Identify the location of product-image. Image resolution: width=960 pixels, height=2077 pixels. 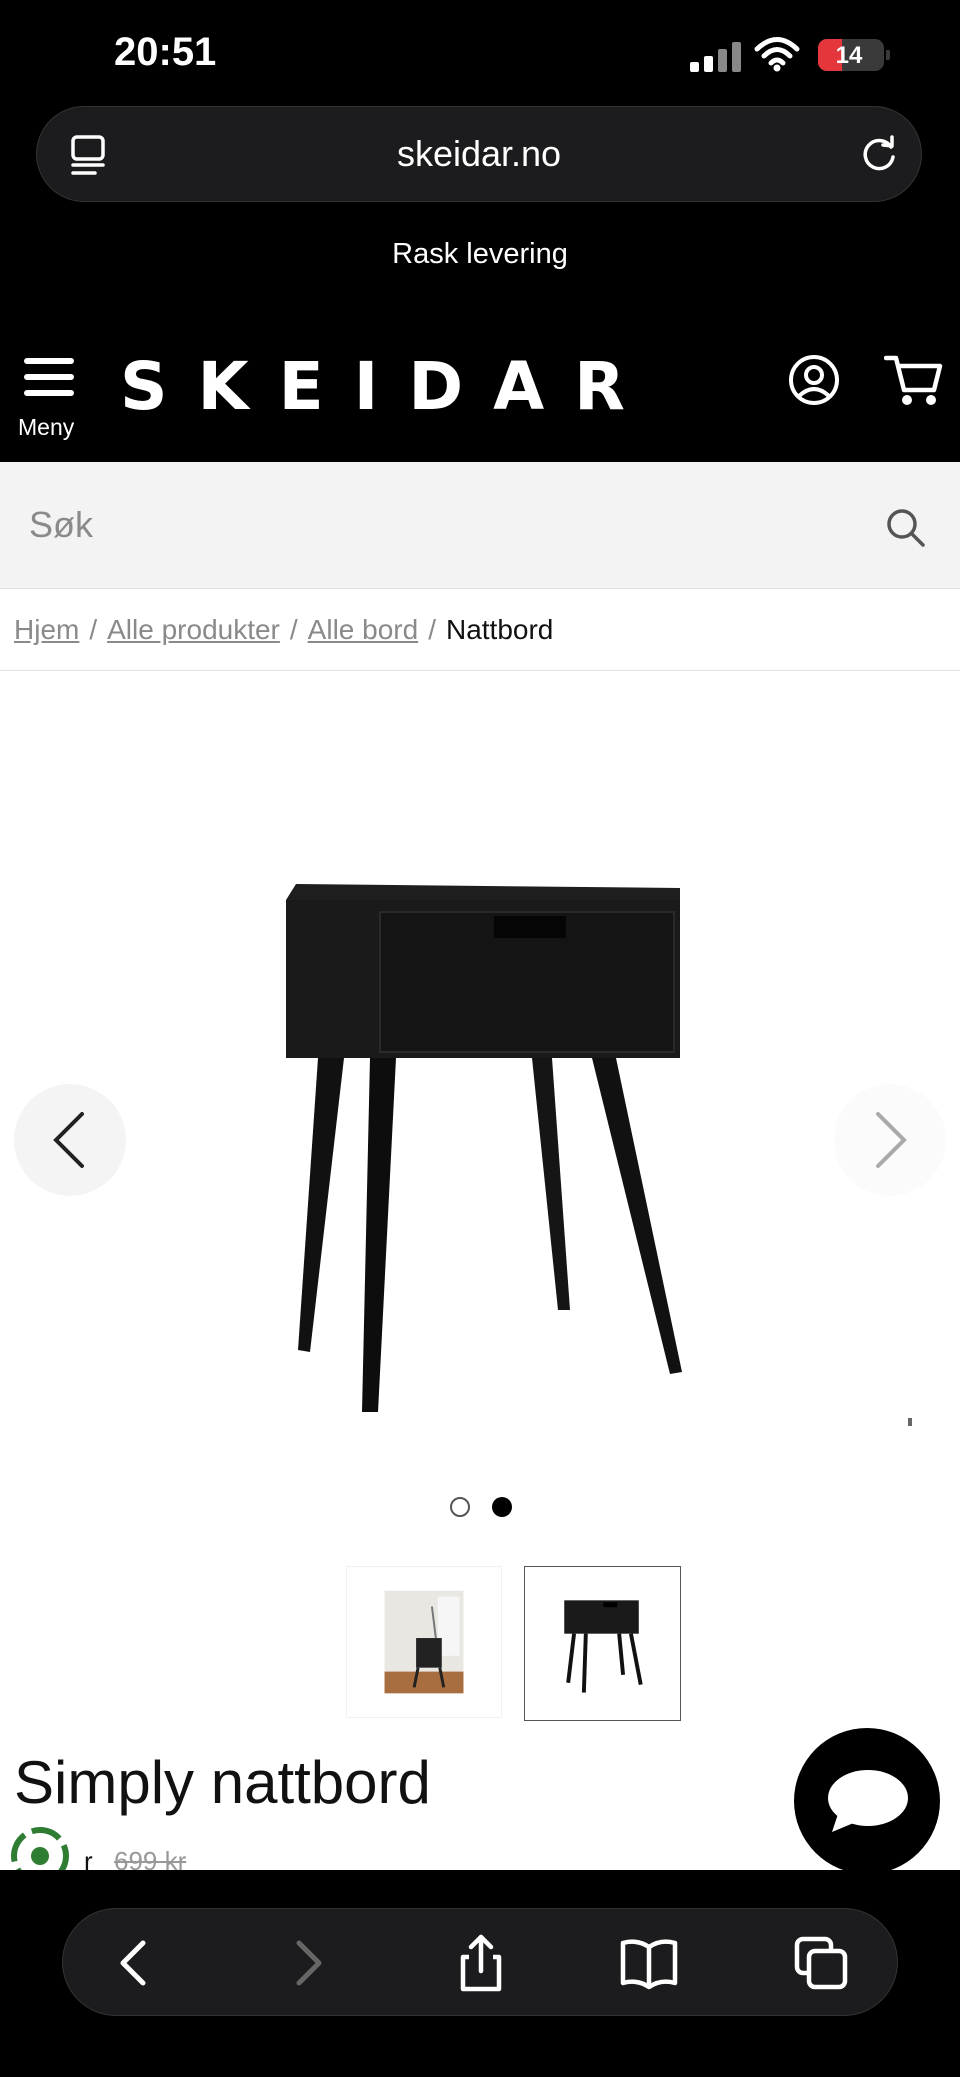
(480, 1145).